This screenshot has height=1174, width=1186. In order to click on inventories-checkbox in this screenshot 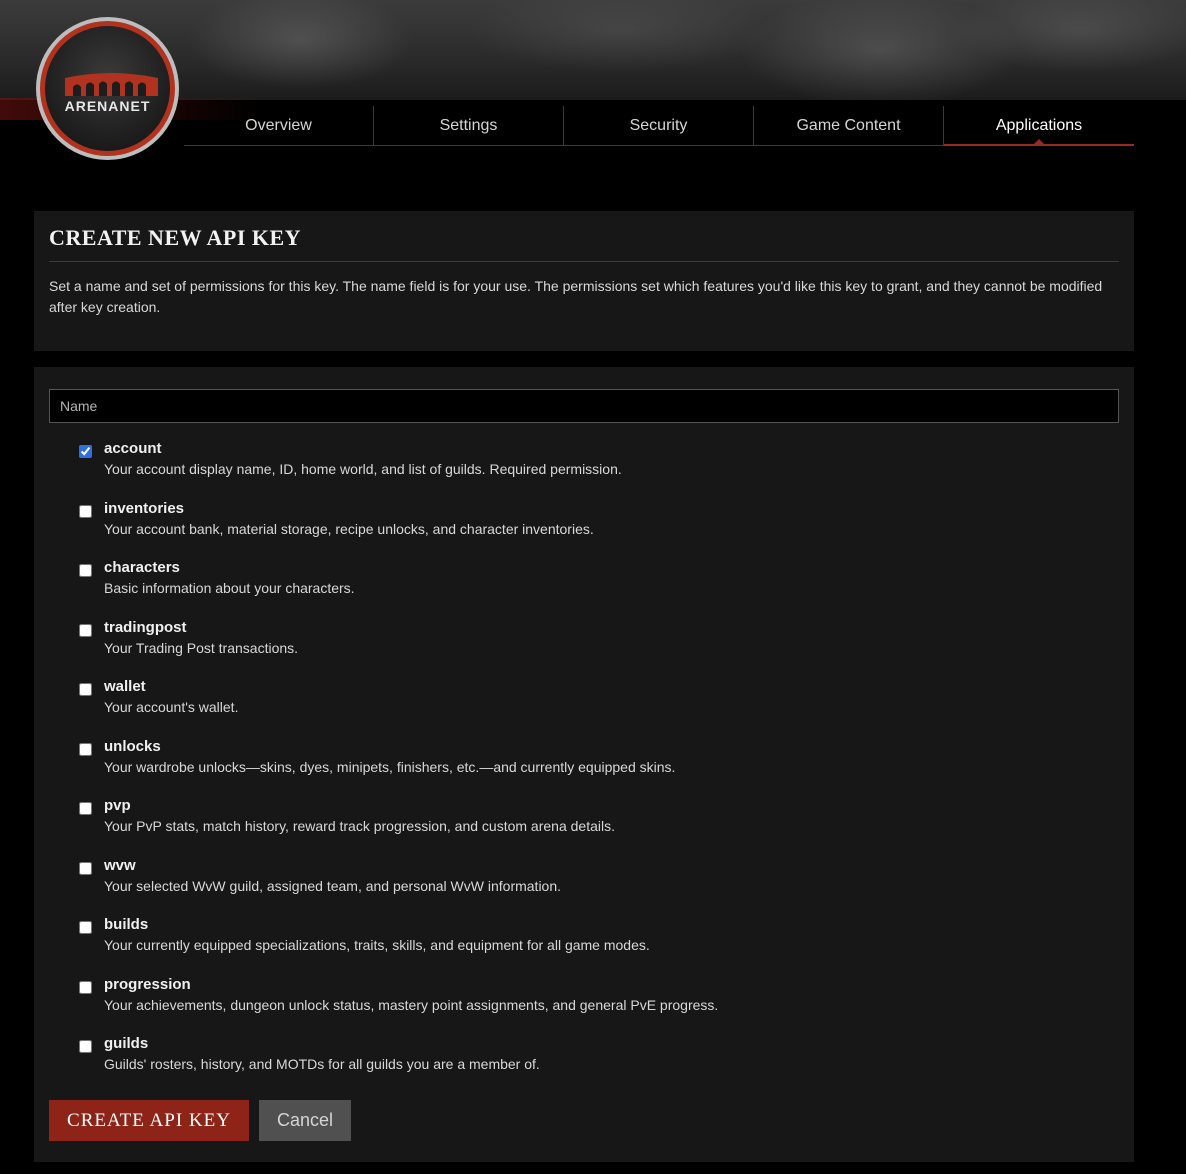, I will do `click(85, 511)`.